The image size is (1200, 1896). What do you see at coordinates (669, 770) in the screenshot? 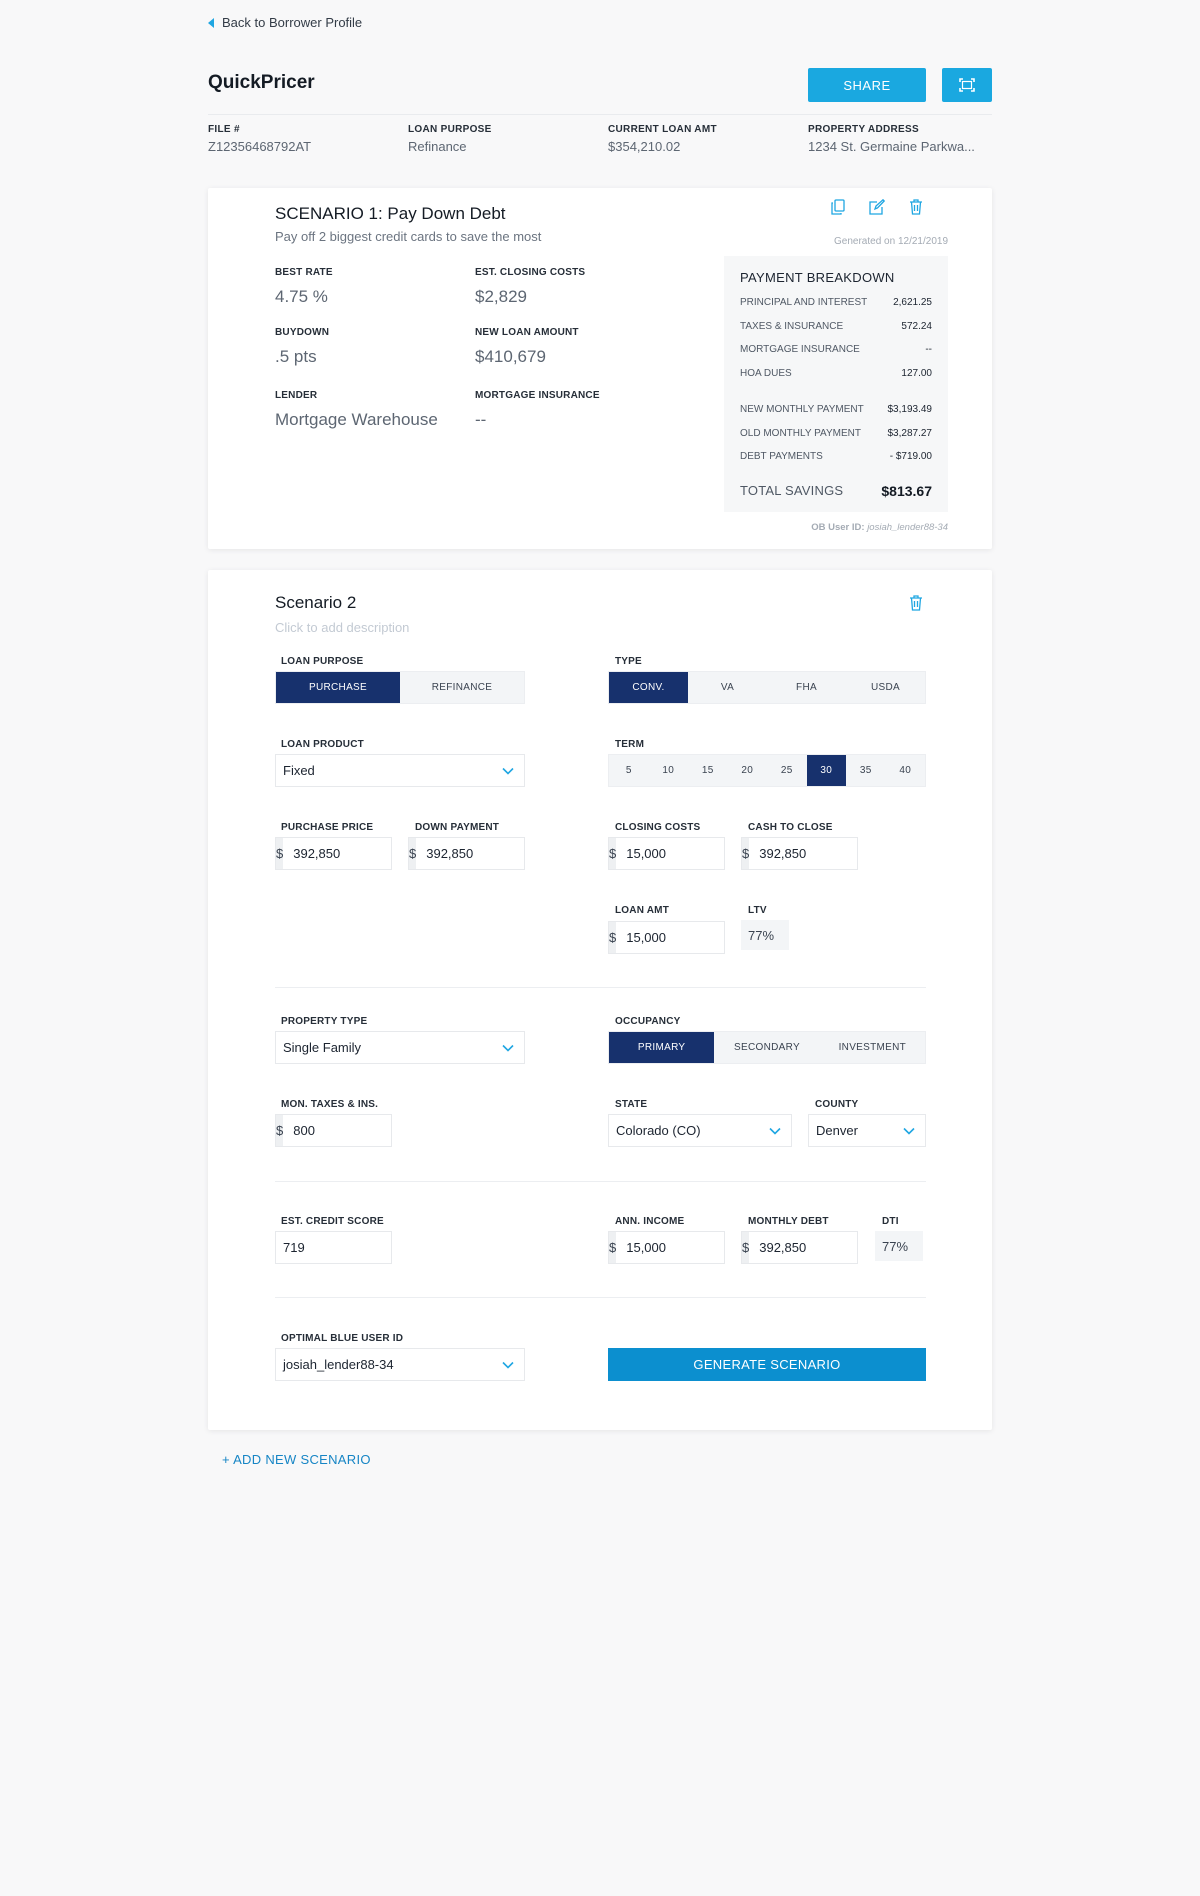
I see `term-10: 10` at bounding box center [669, 770].